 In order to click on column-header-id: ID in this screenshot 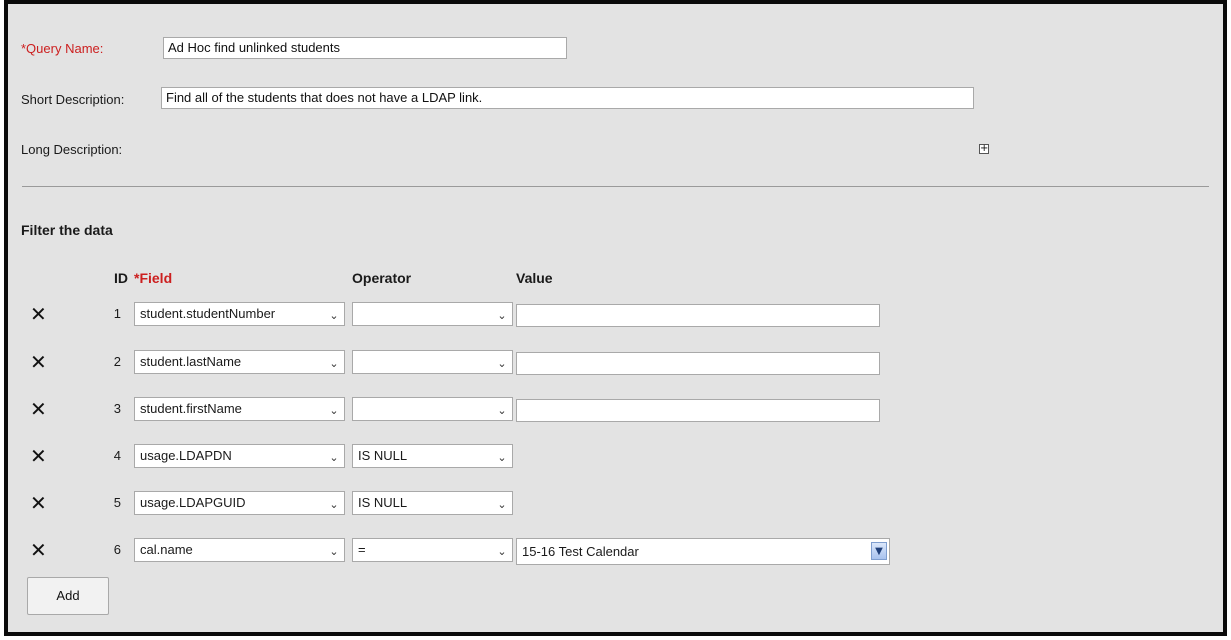, I will do `click(121, 278)`.